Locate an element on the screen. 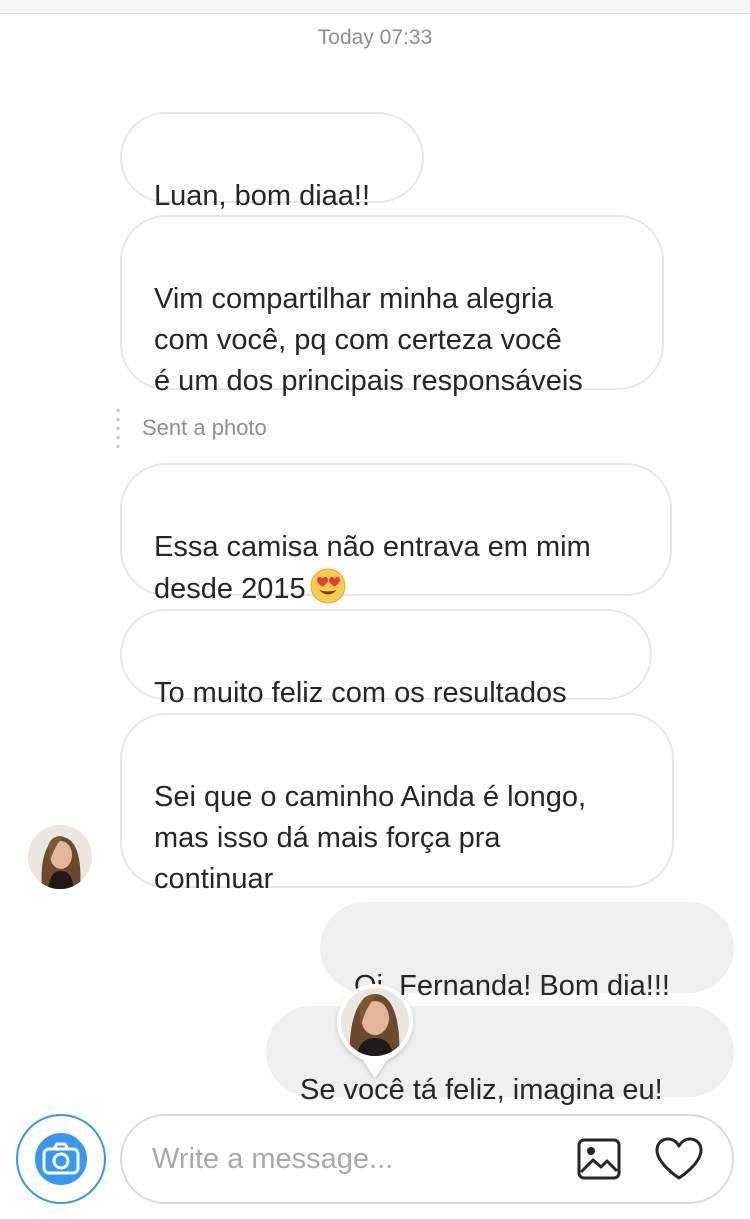 The width and height of the screenshot is (750, 1219). message-text: To muito feliz com os resultados is located at coordinates (360, 693).